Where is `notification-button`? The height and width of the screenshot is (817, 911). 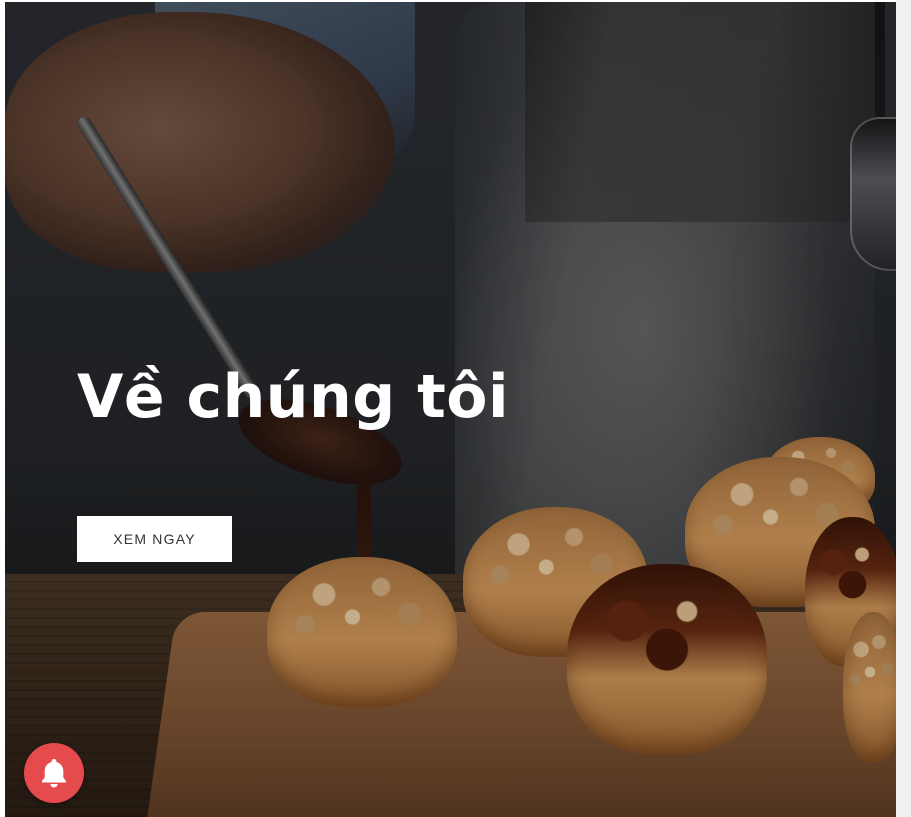 notification-button is located at coordinates (54, 773).